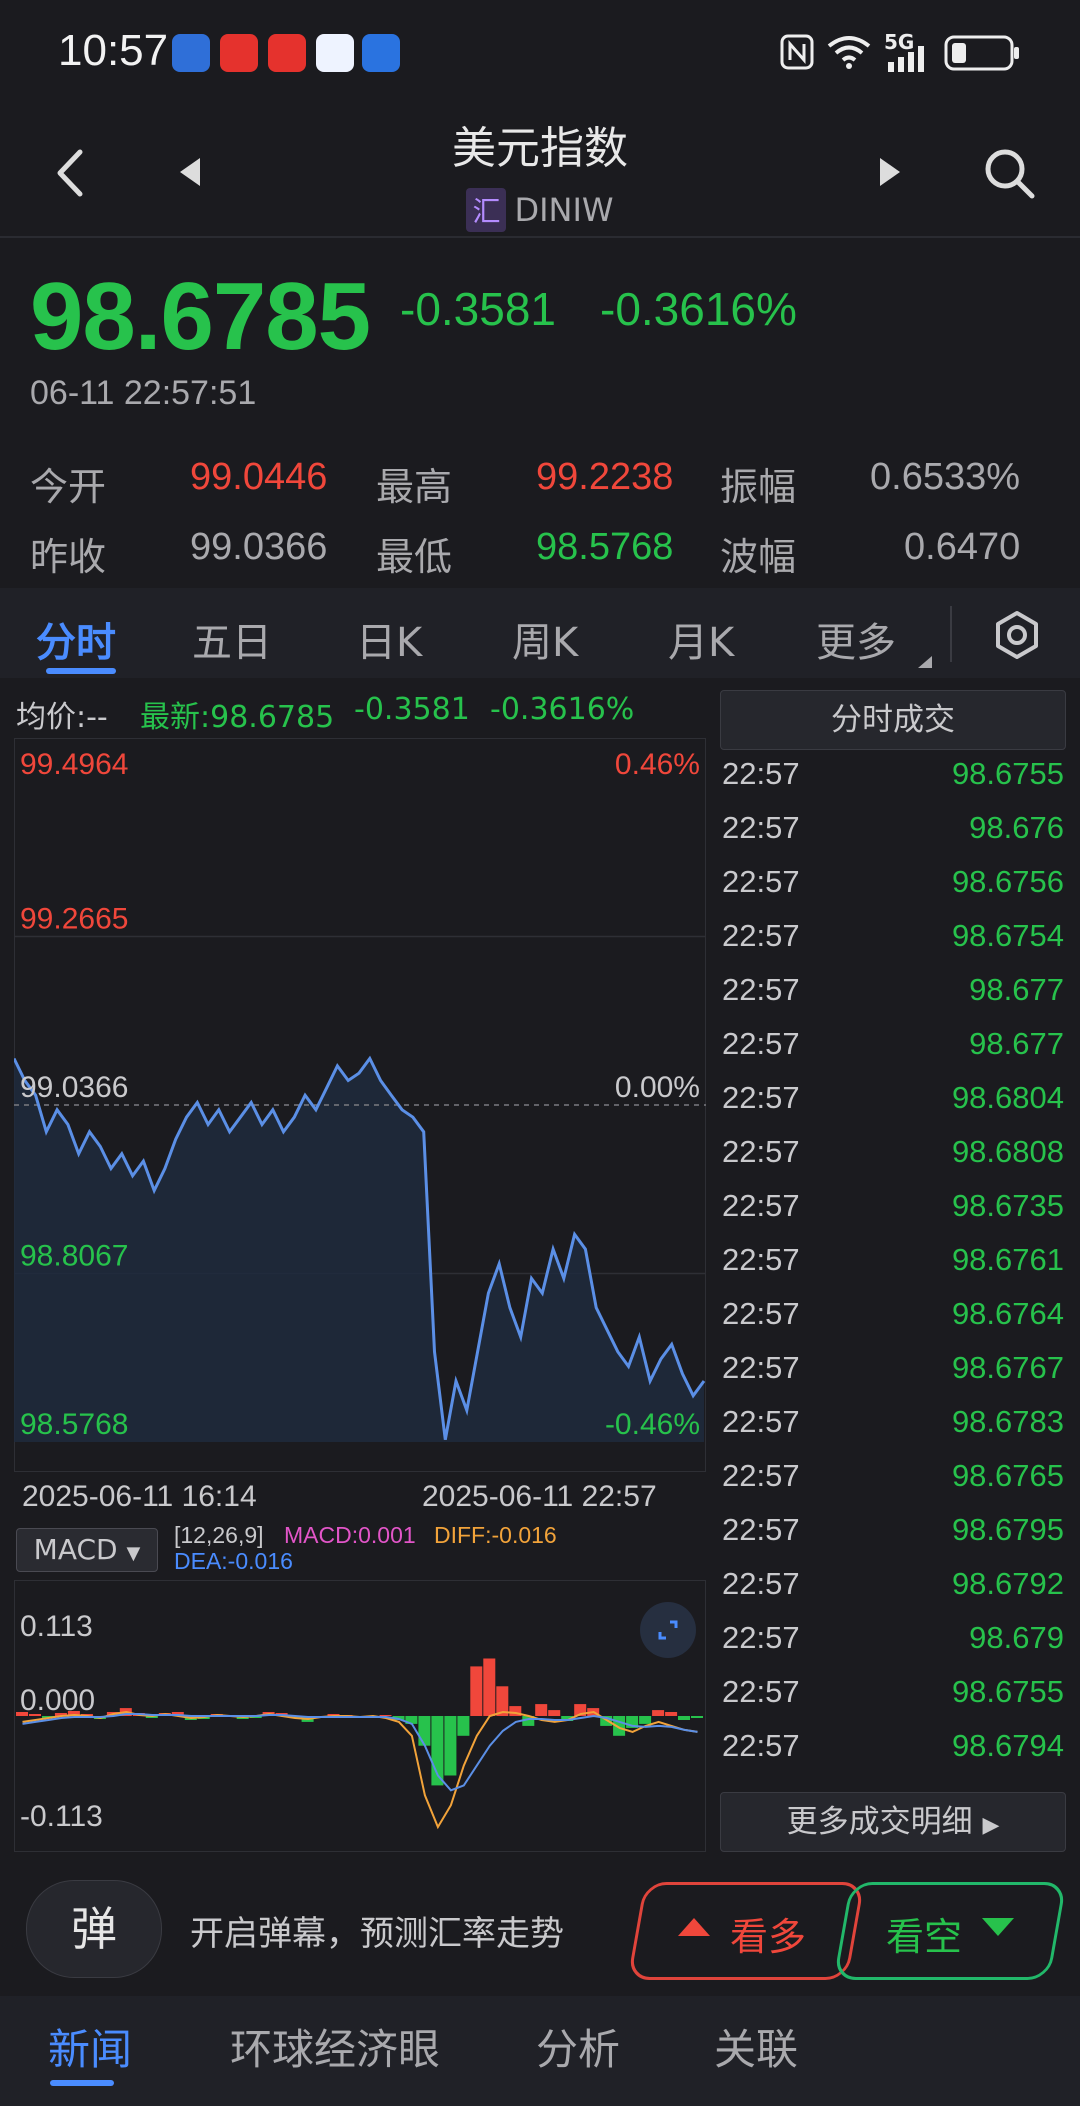  Describe the element at coordinates (605, 477) in the screenshot. I see `stat-value-high: 99.2238` at that location.